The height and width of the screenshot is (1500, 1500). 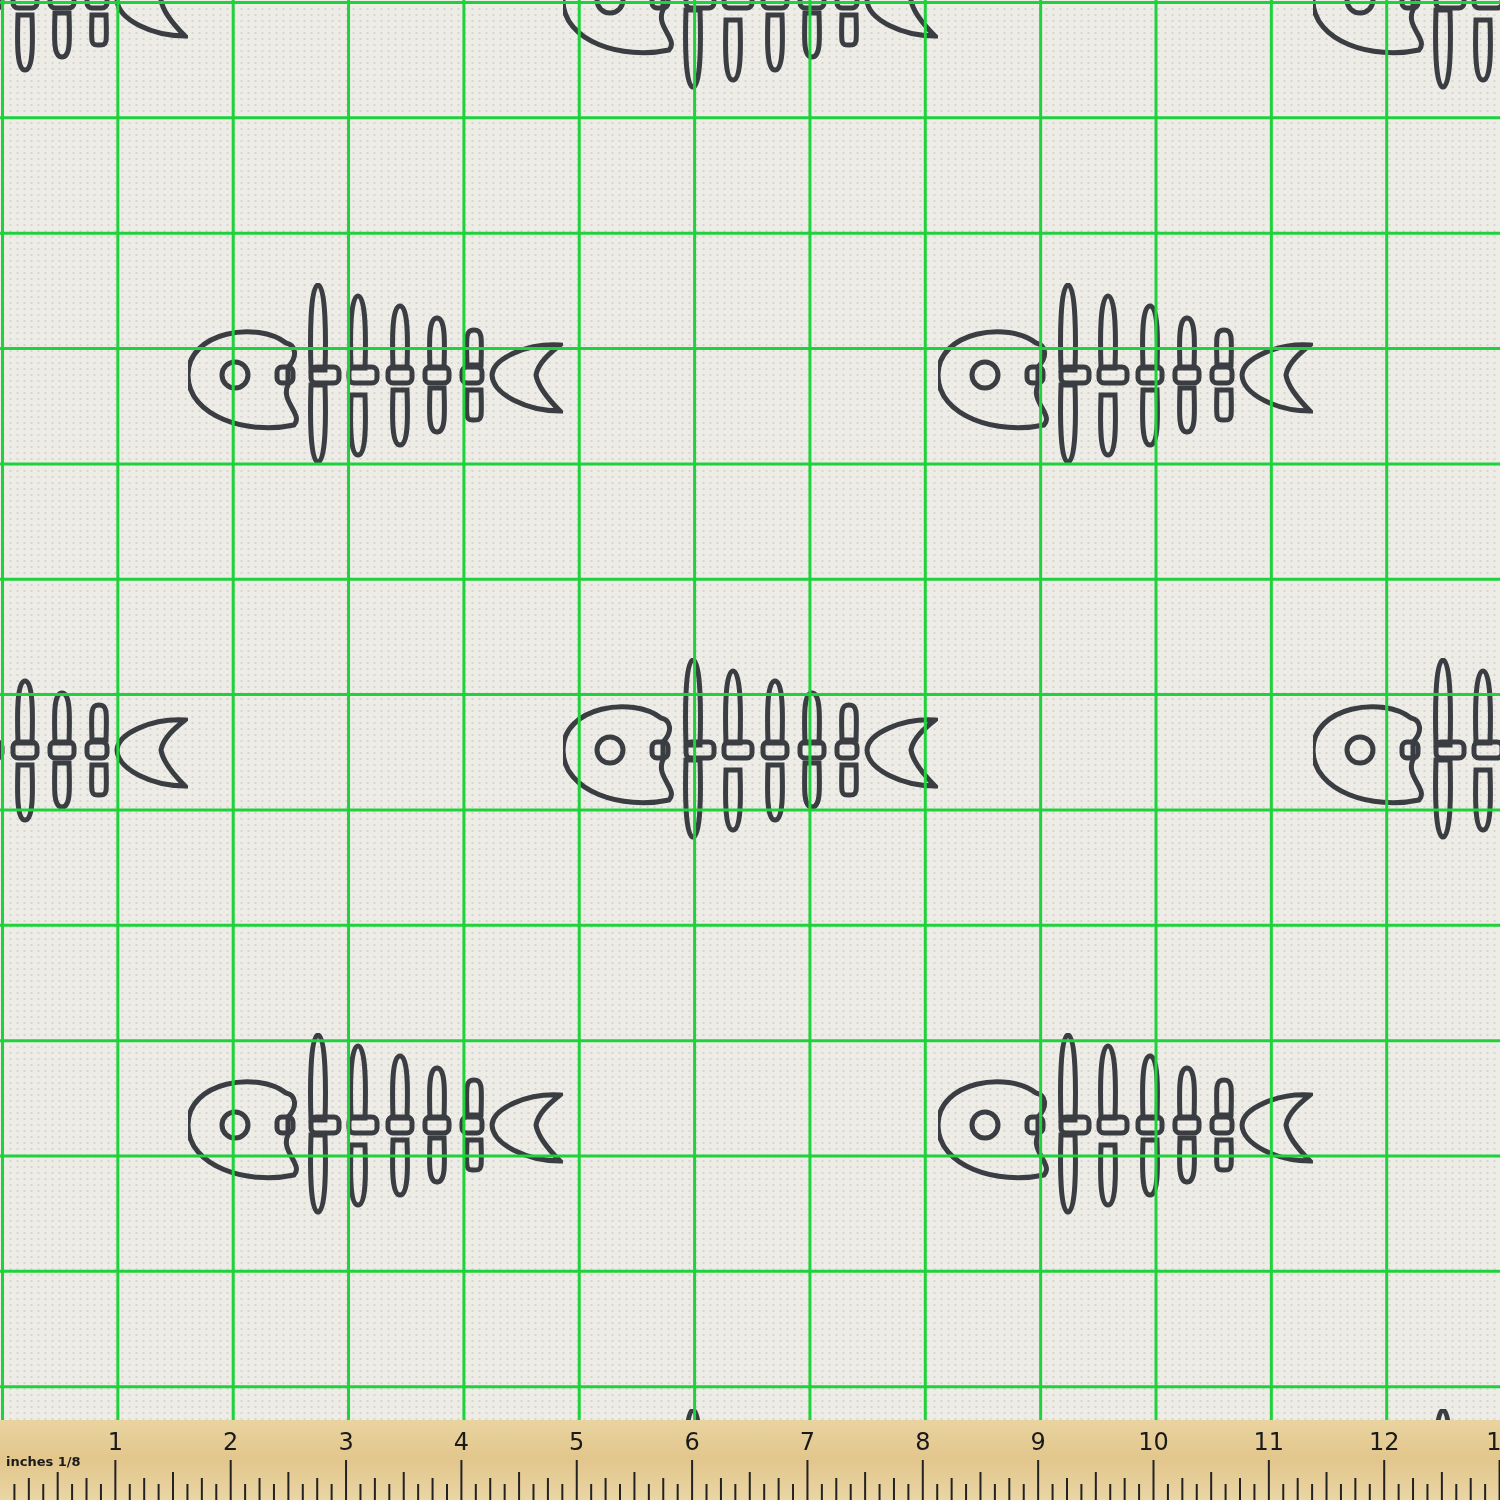 I want to click on ruler-number: 8, so click(x=923, y=1442).